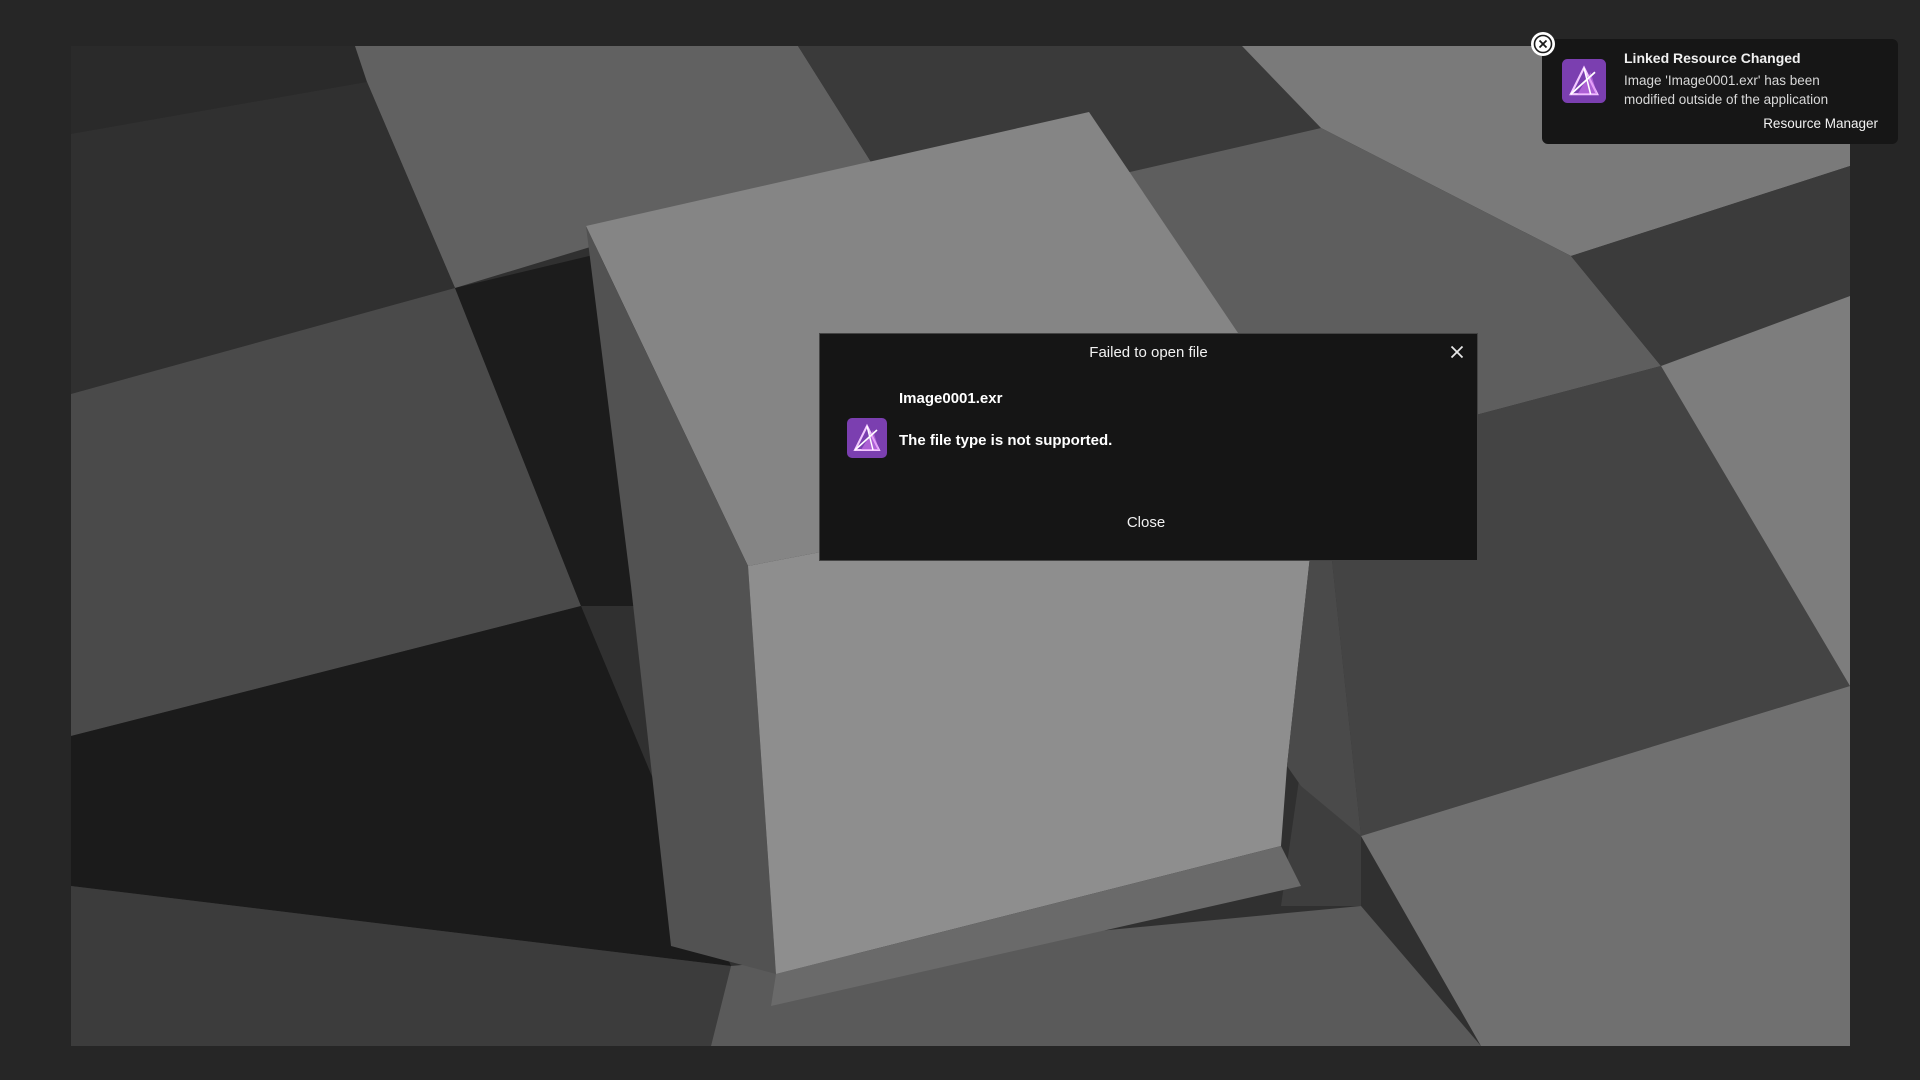 This screenshot has width=1920, height=1080. I want to click on notification-title: Linked Resource Changed, so click(1712, 58).